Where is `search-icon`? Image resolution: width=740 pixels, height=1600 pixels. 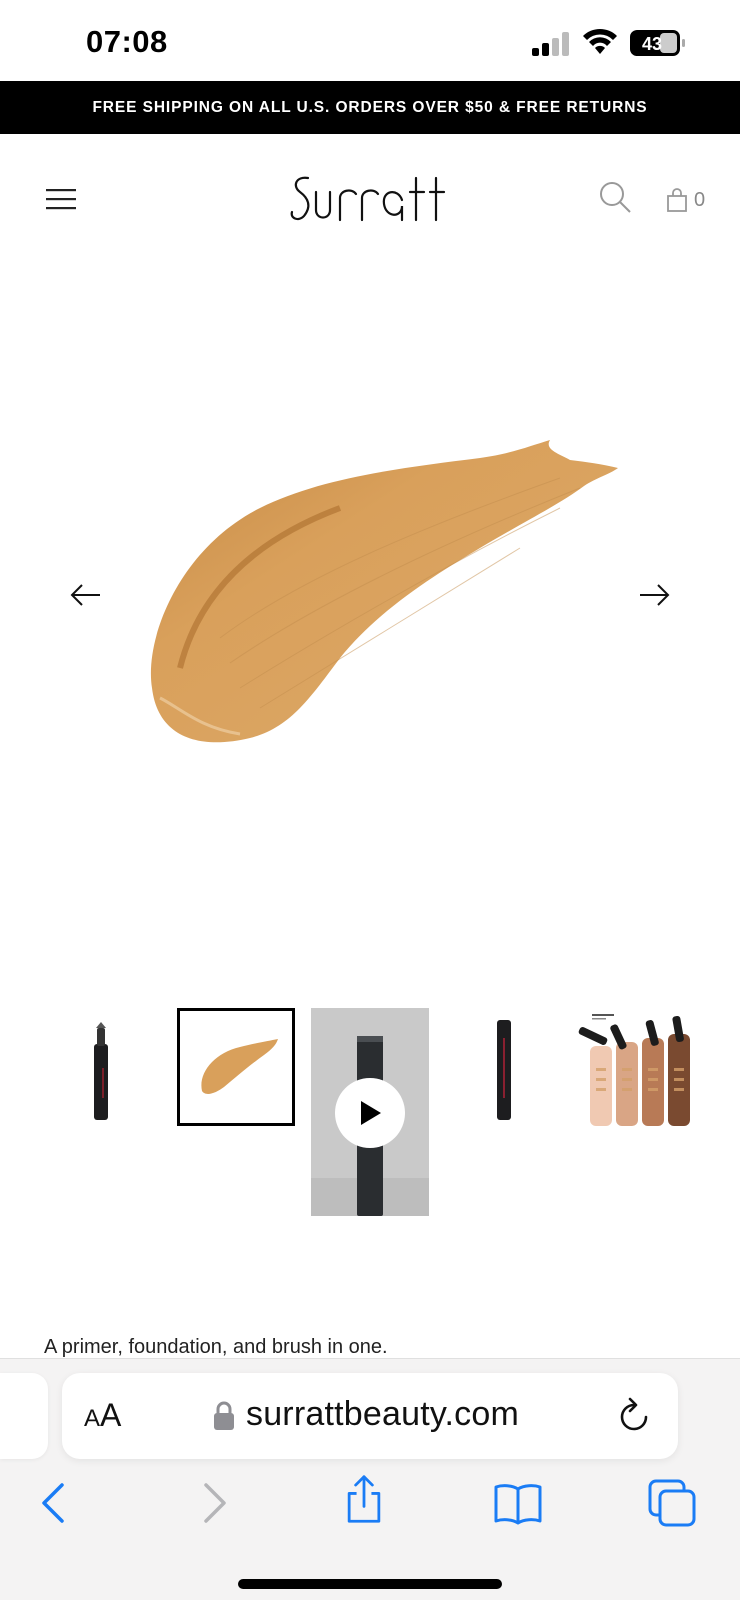 search-icon is located at coordinates (615, 197).